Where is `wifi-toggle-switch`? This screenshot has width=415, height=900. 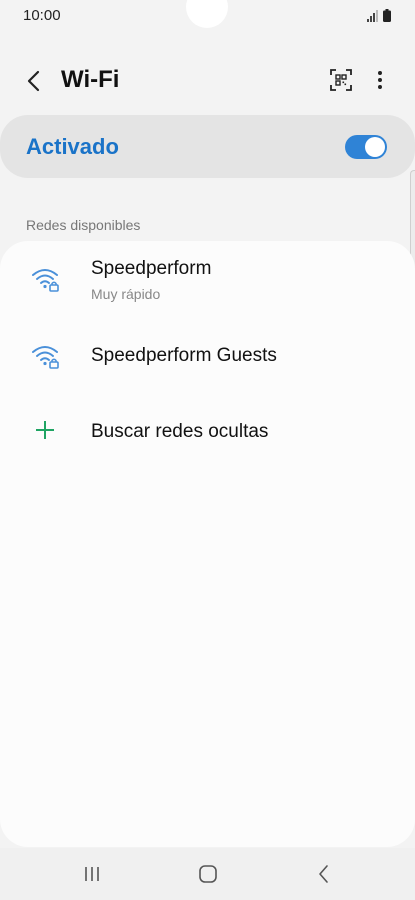
wifi-toggle-switch is located at coordinates (366, 147).